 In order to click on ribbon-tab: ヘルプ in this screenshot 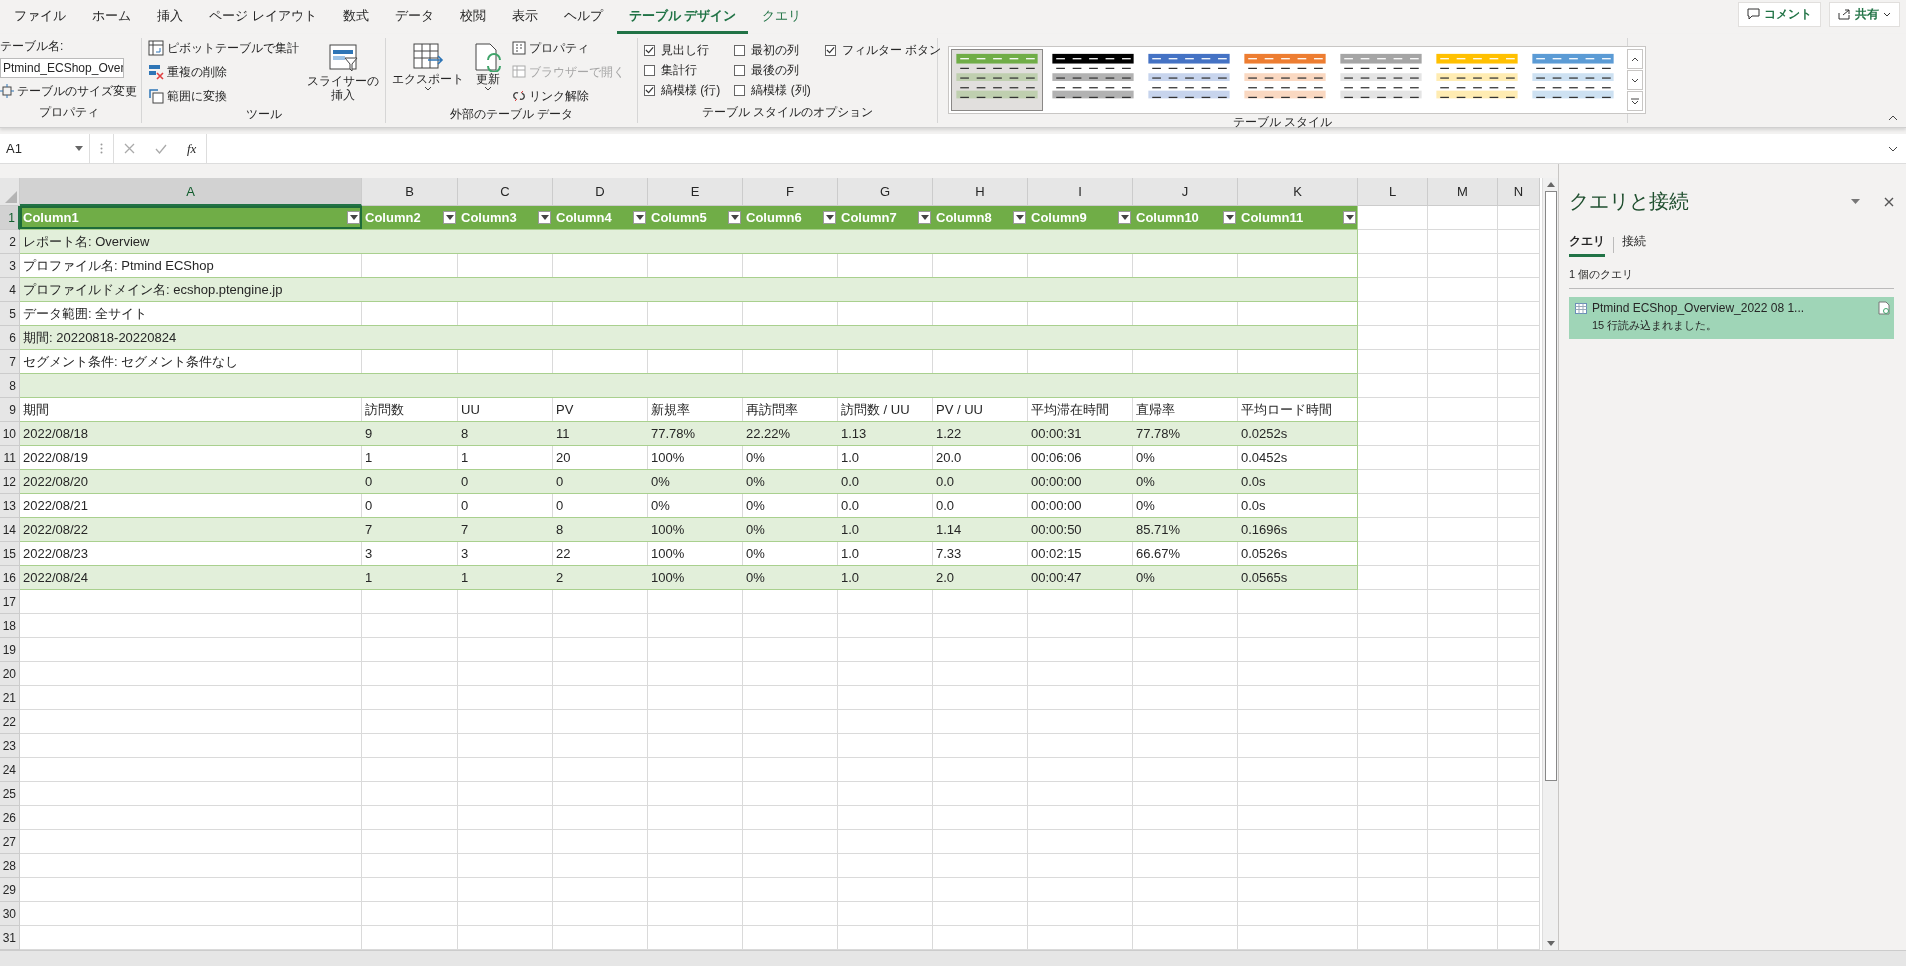, I will do `click(583, 20)`.